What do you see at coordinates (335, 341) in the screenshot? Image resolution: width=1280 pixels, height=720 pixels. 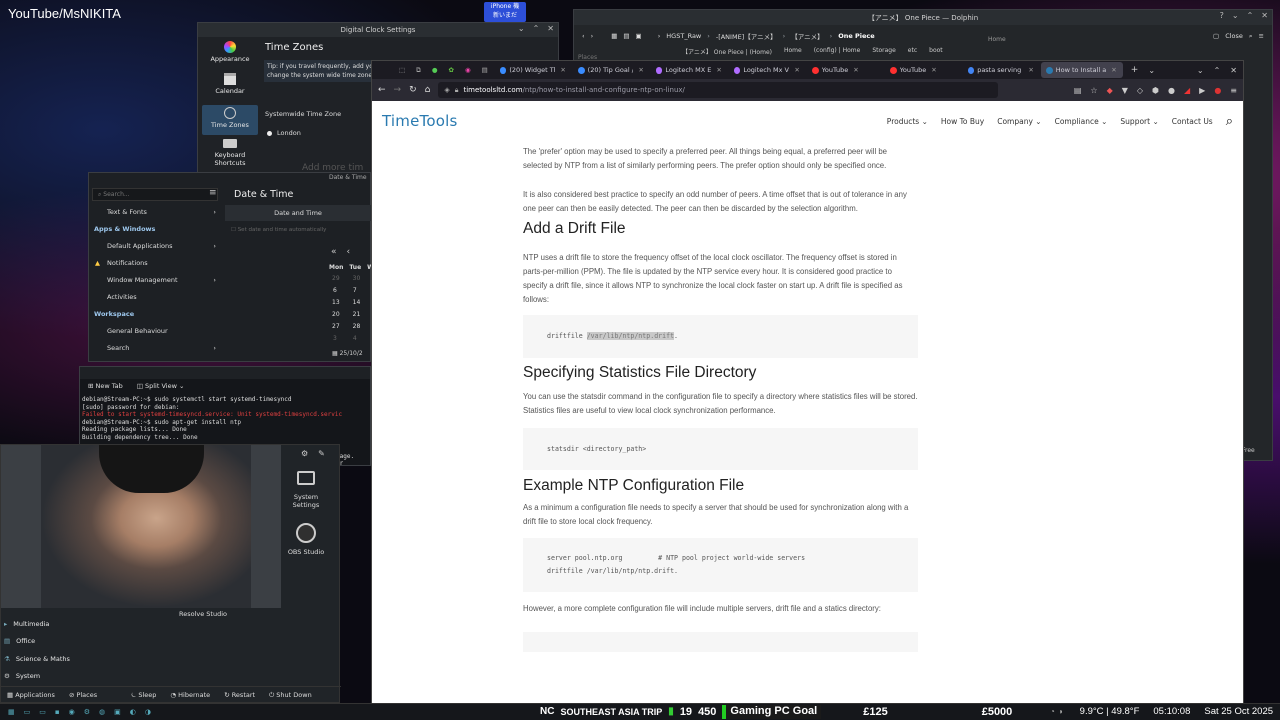 I see `calendar-day: 3` at bounding box center [335, 341].